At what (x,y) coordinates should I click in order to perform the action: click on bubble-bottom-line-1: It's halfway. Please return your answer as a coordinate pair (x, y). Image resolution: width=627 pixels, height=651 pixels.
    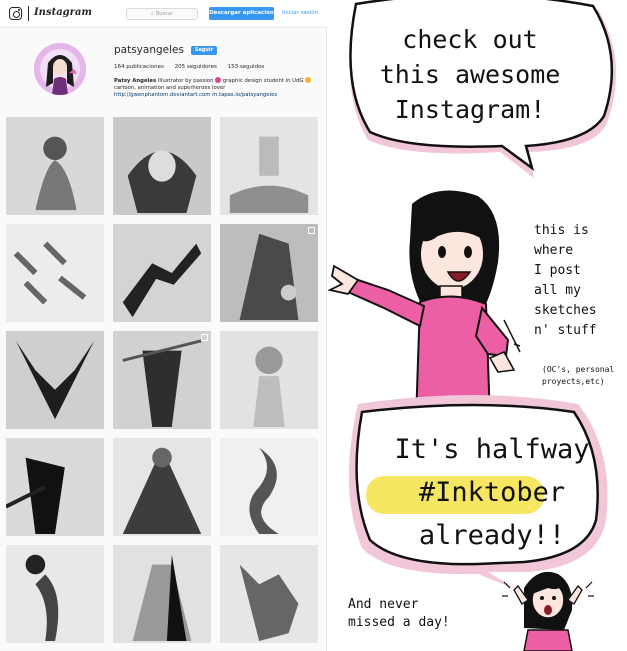
    Looking at the image, I should click on (492, 449).